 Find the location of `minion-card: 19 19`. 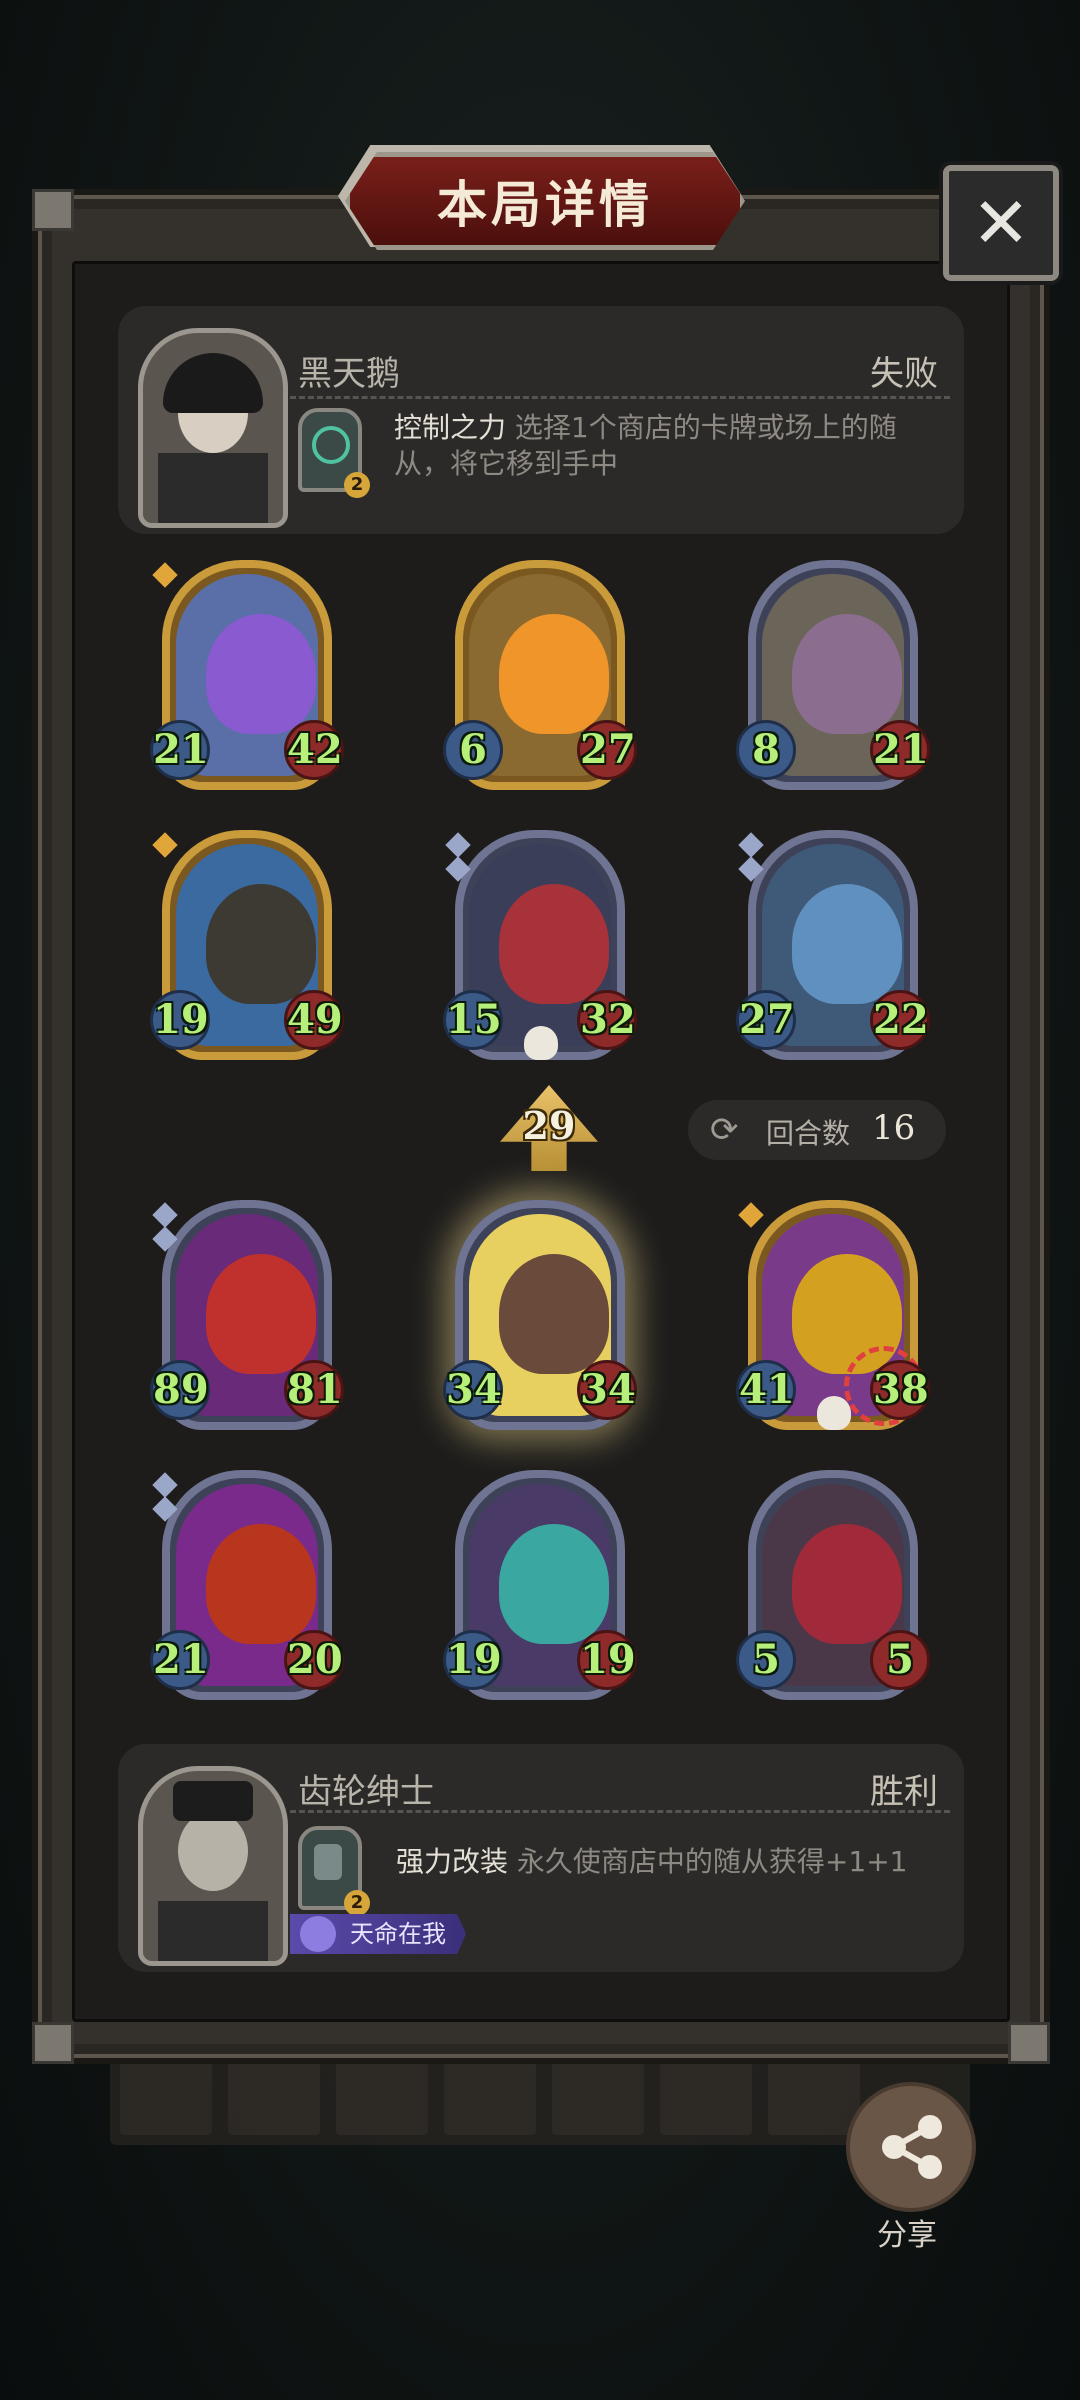

minion-card: 19 19 is located at coordinates (540, 1585).